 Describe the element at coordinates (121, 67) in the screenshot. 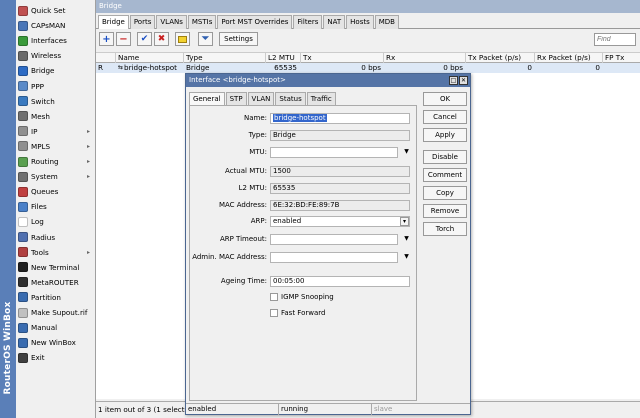

I see `bridge-icon: ⇆` at that location.